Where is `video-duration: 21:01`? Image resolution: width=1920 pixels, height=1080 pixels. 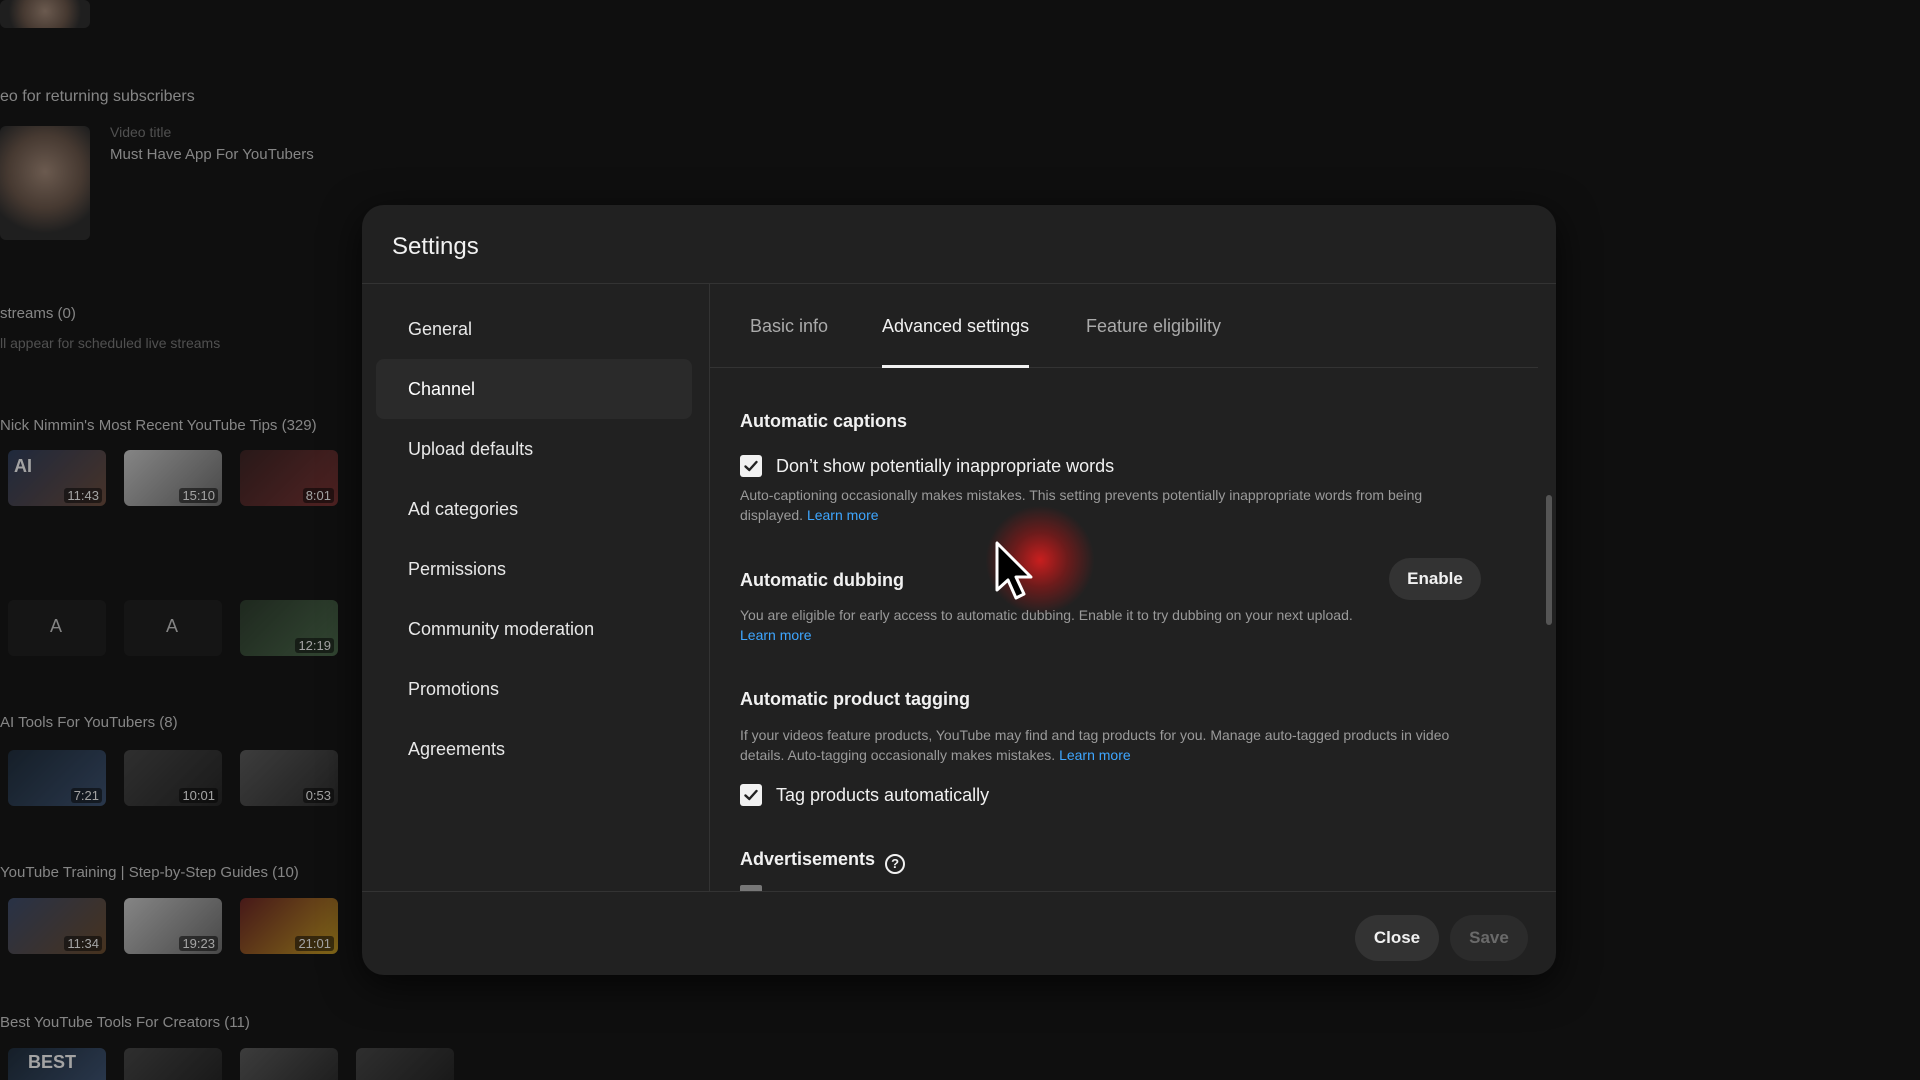 video-duration: 21:01 is located at coordinates (314, 943).